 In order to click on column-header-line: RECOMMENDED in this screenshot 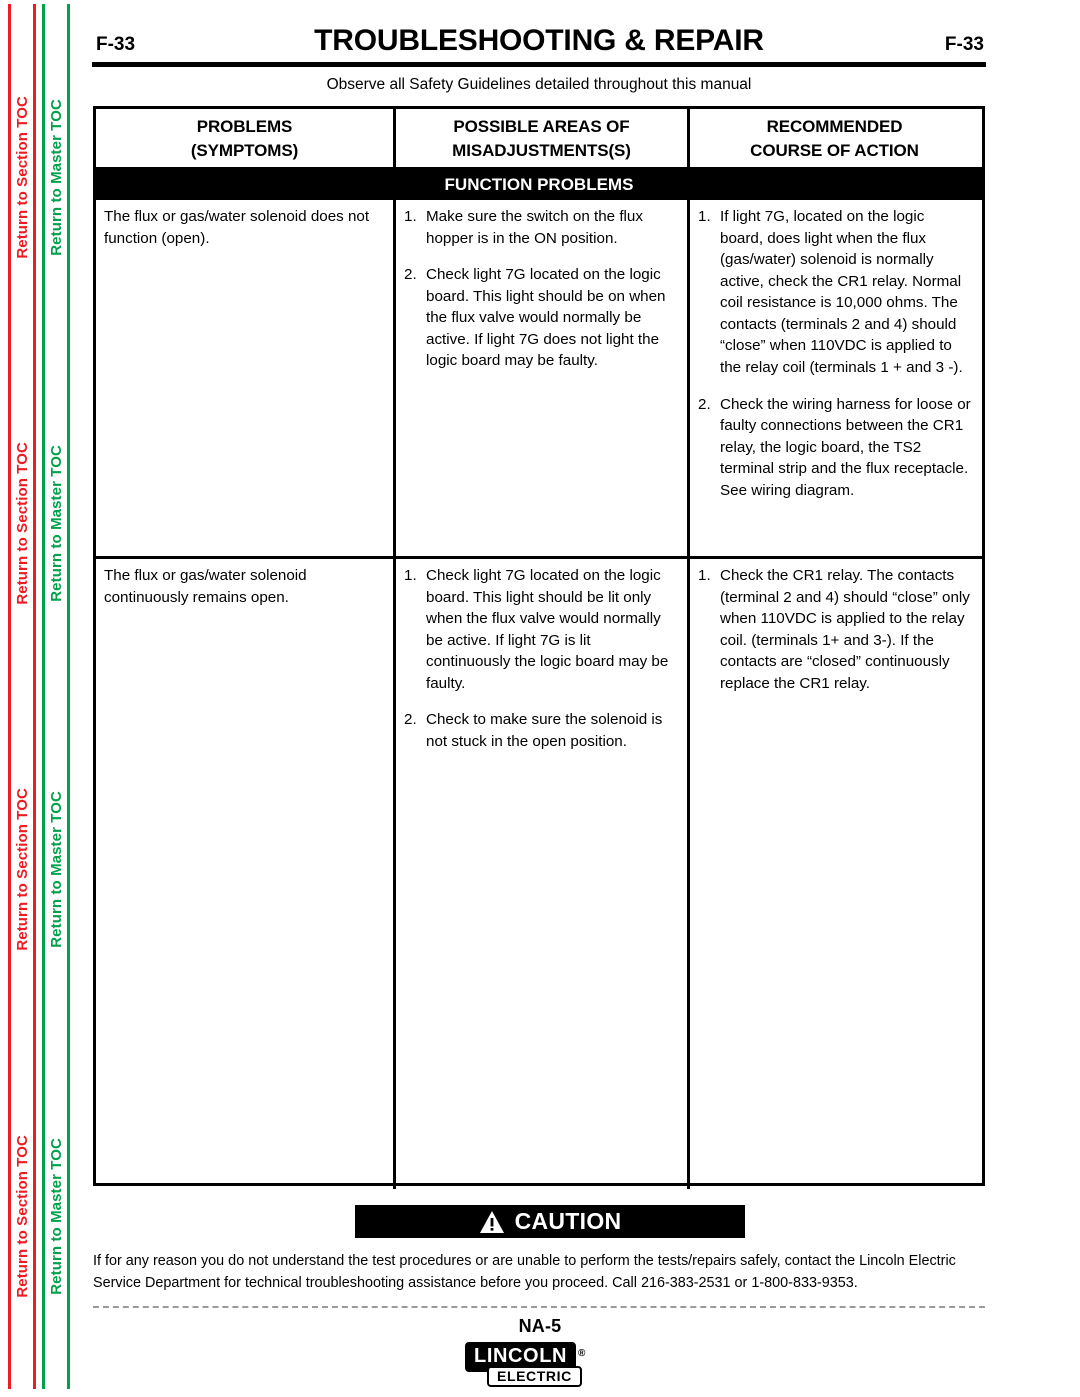, I will do `click(834, 126)`.